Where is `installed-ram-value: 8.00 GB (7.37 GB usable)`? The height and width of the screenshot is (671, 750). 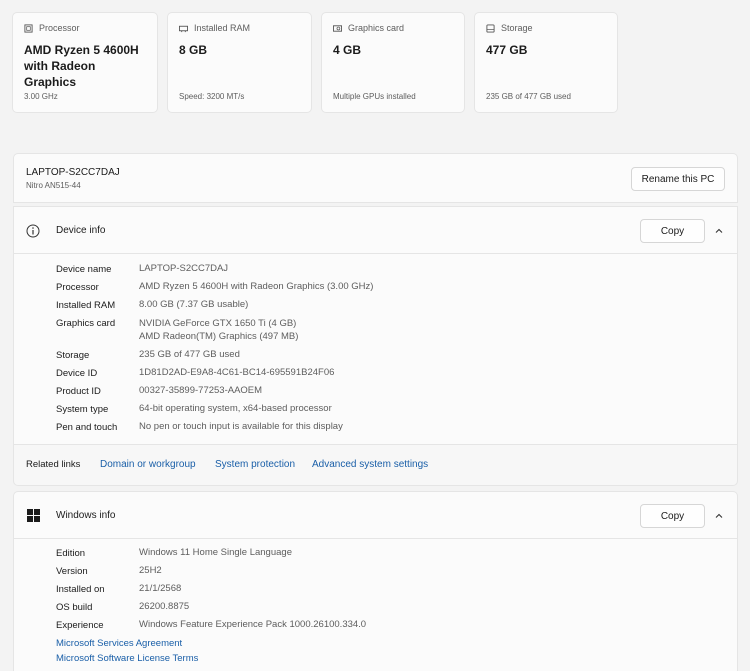
installed-ram-value: 8.00 GB (7.37 GB usable) is located at coordinates (194, 304).